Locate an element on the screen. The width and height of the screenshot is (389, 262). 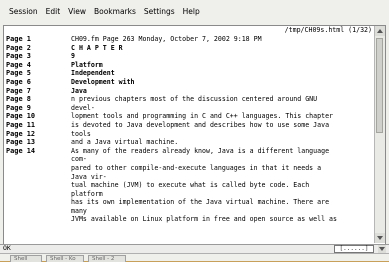
menu-session: Session is located at coordinates (21, 12).